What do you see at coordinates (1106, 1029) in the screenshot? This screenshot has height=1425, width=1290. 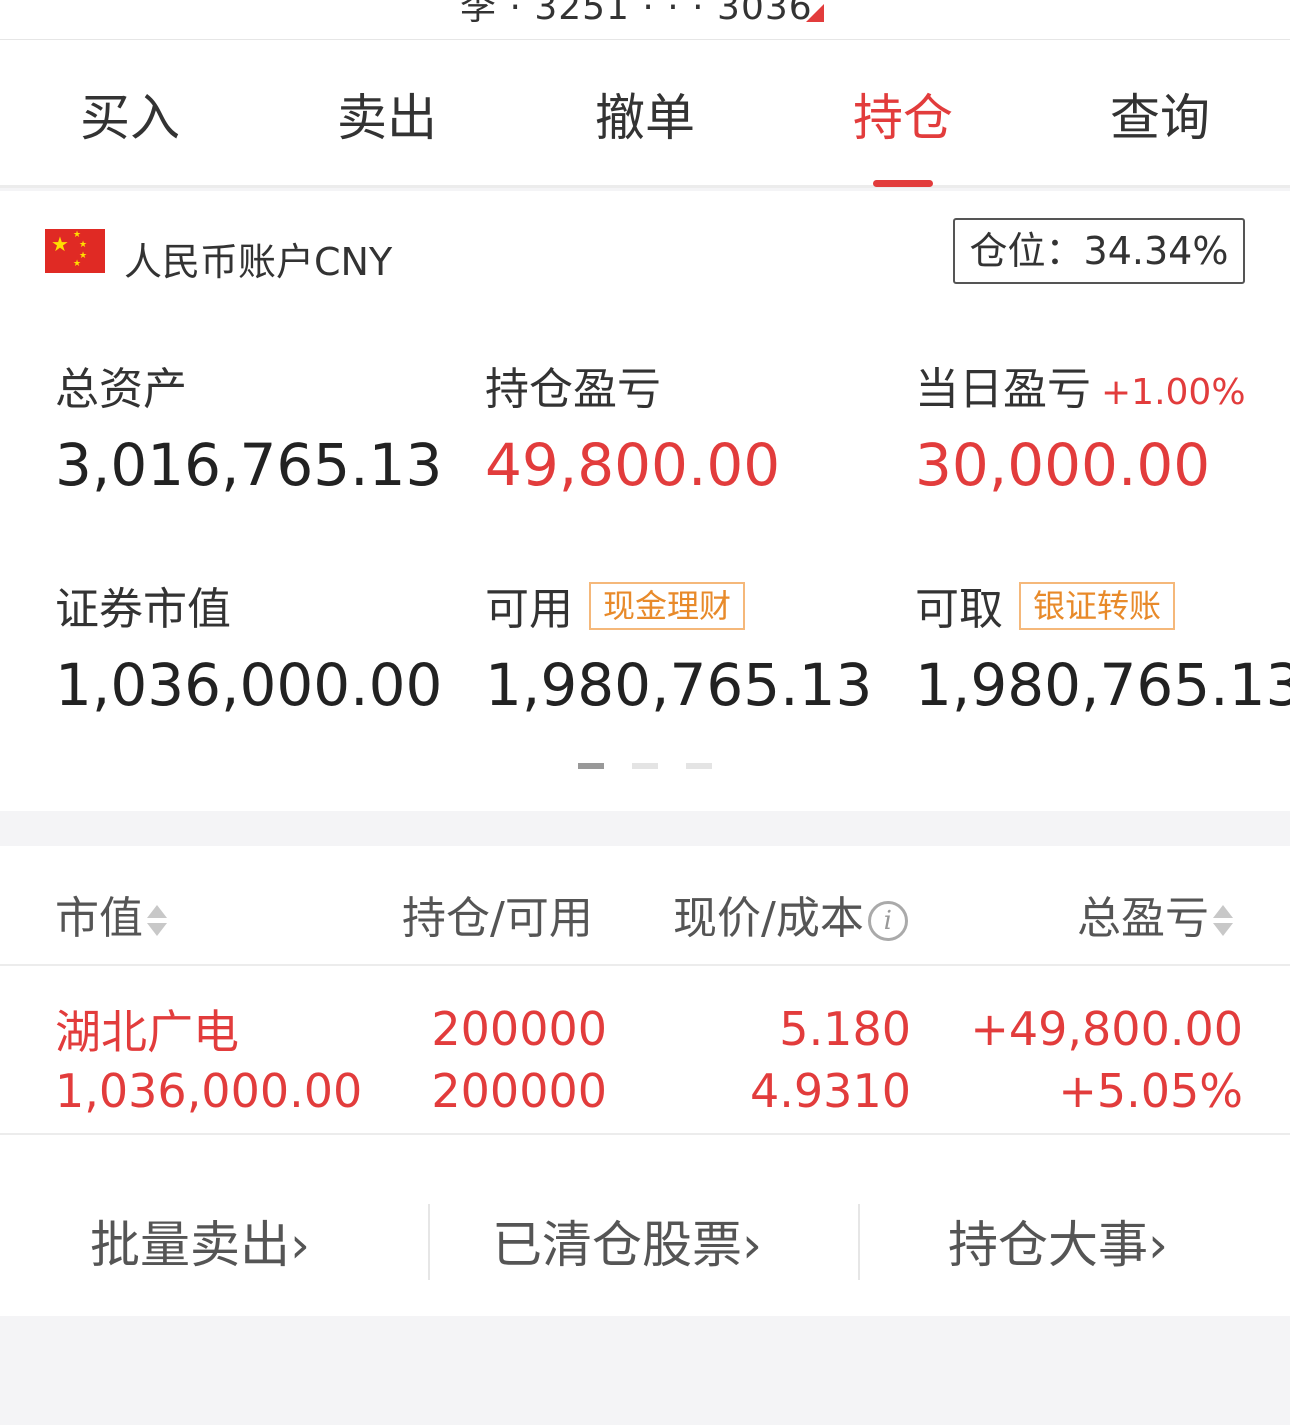 I see `total-pnl-amount: +49,800.00` at bounding box center [1106, 1029].